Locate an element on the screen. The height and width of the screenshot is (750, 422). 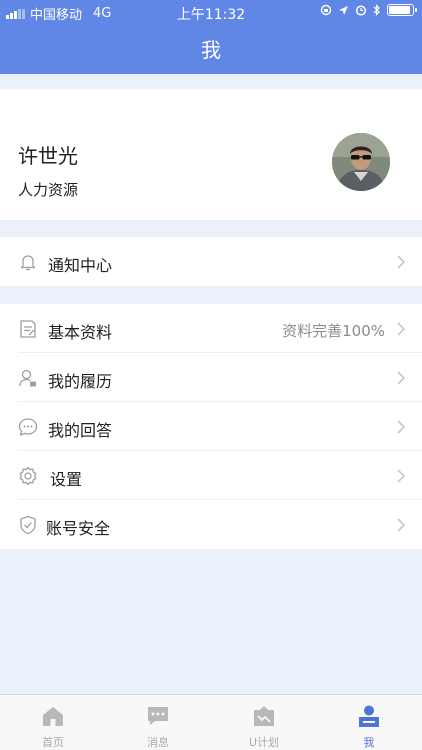
menu-item-label: 设置 is located at coordinates (66, 479).